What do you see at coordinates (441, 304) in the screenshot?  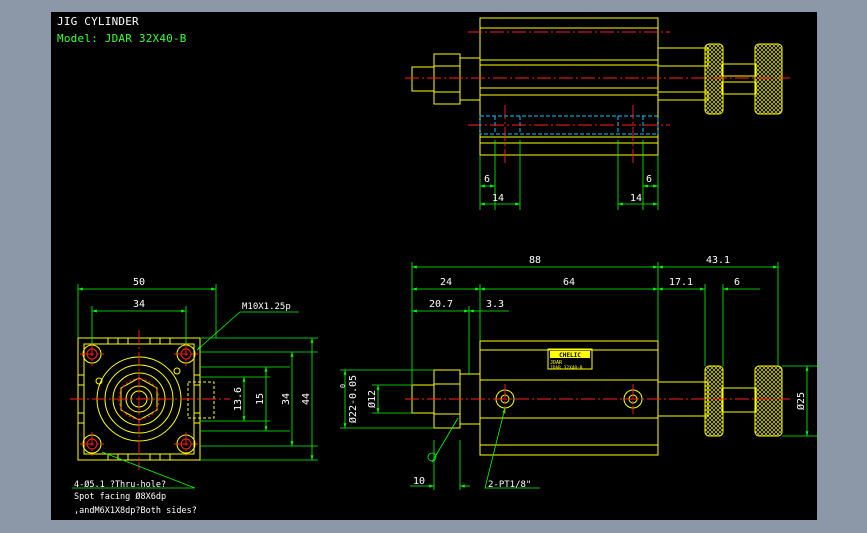 I see `dim-rod-ext: 20.7` at bounding box center [441, 304].